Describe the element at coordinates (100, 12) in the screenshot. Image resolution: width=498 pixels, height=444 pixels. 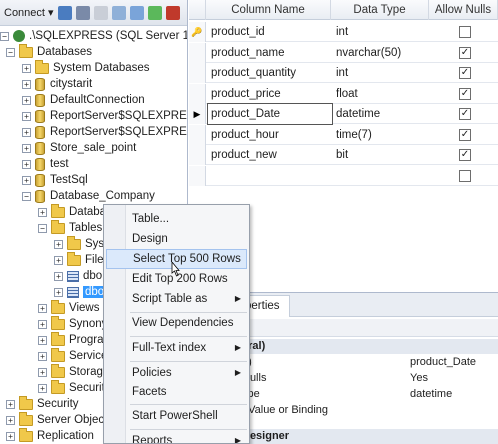
I see `stop-icon` at that location.